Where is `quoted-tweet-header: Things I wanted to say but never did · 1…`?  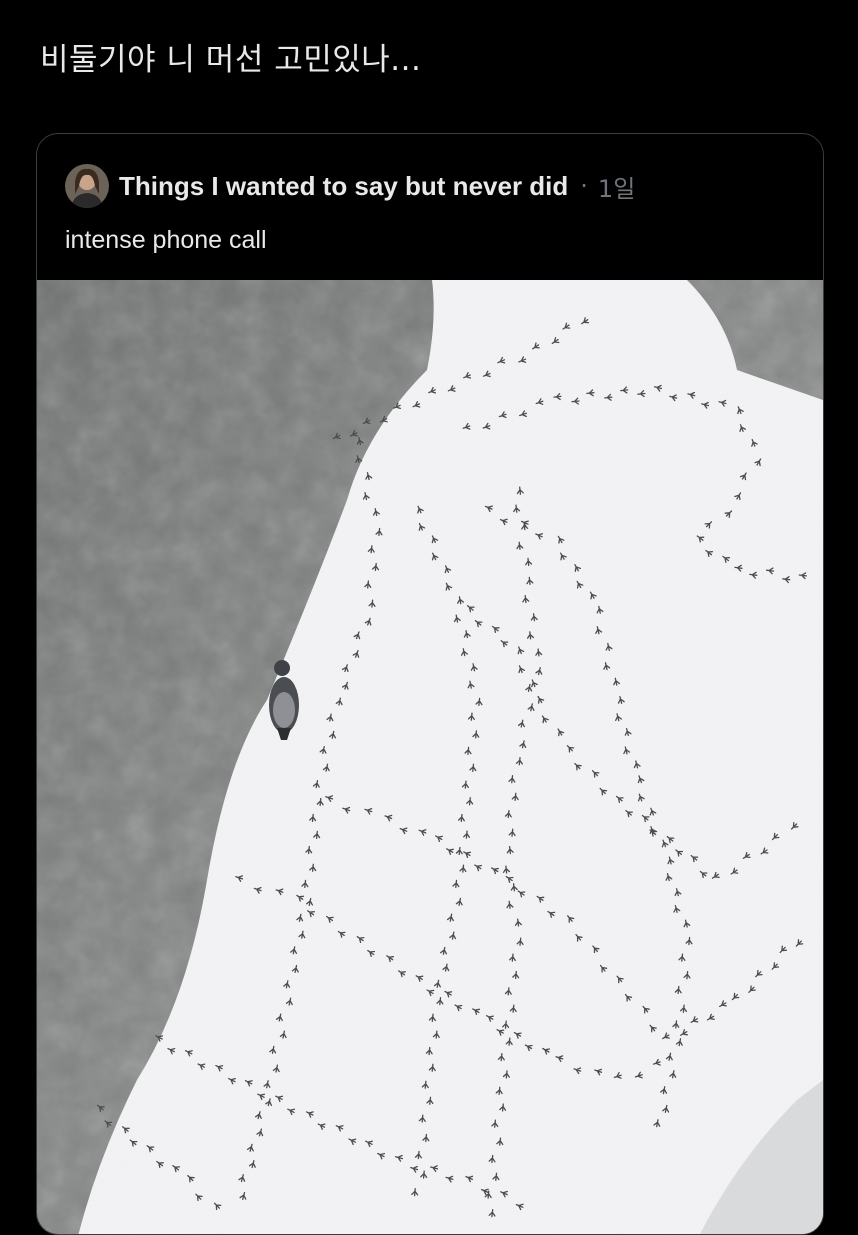
quoted-tweet-header: Things I wanted to say but never did · 1… is located at coordinates (350, 186).